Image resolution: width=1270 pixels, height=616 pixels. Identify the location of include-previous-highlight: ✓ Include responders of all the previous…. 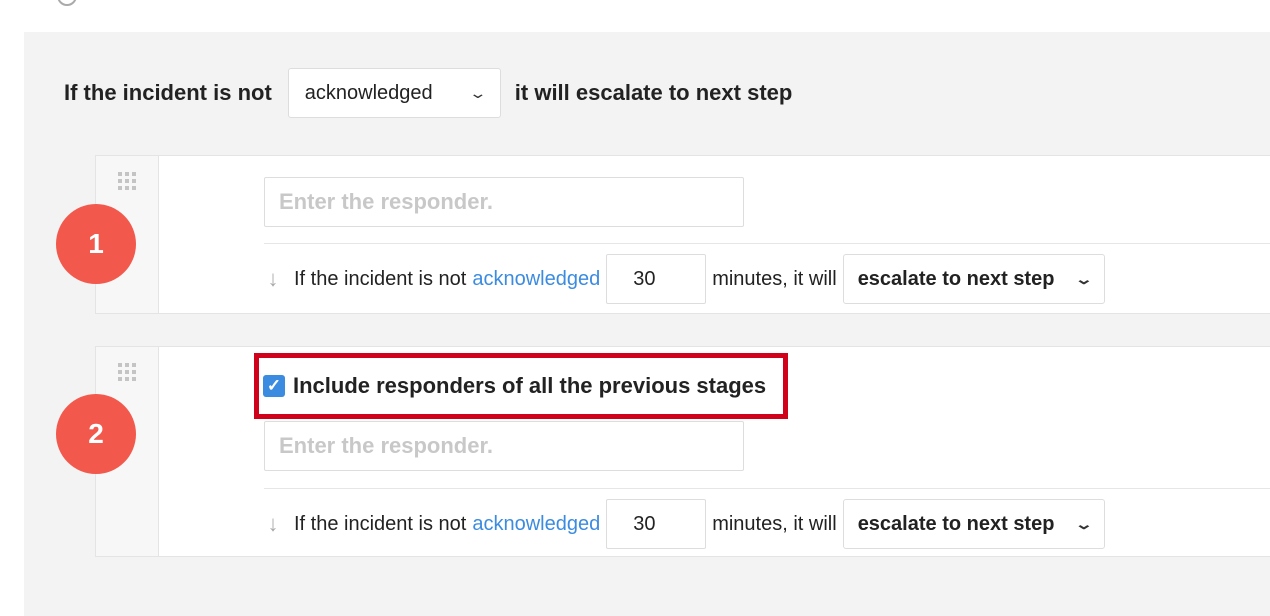
(521, 386).